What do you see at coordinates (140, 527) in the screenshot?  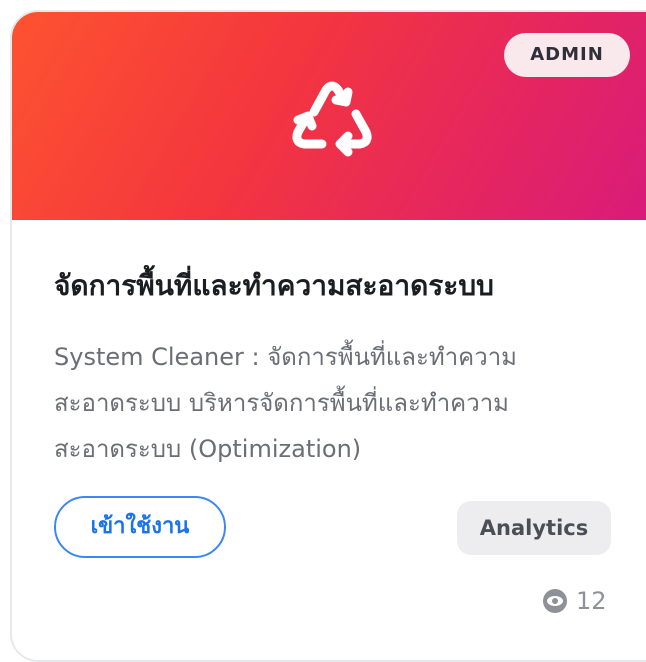 I see `enter-button: เข้าใช้งาน` at bounding box center [140, 527].